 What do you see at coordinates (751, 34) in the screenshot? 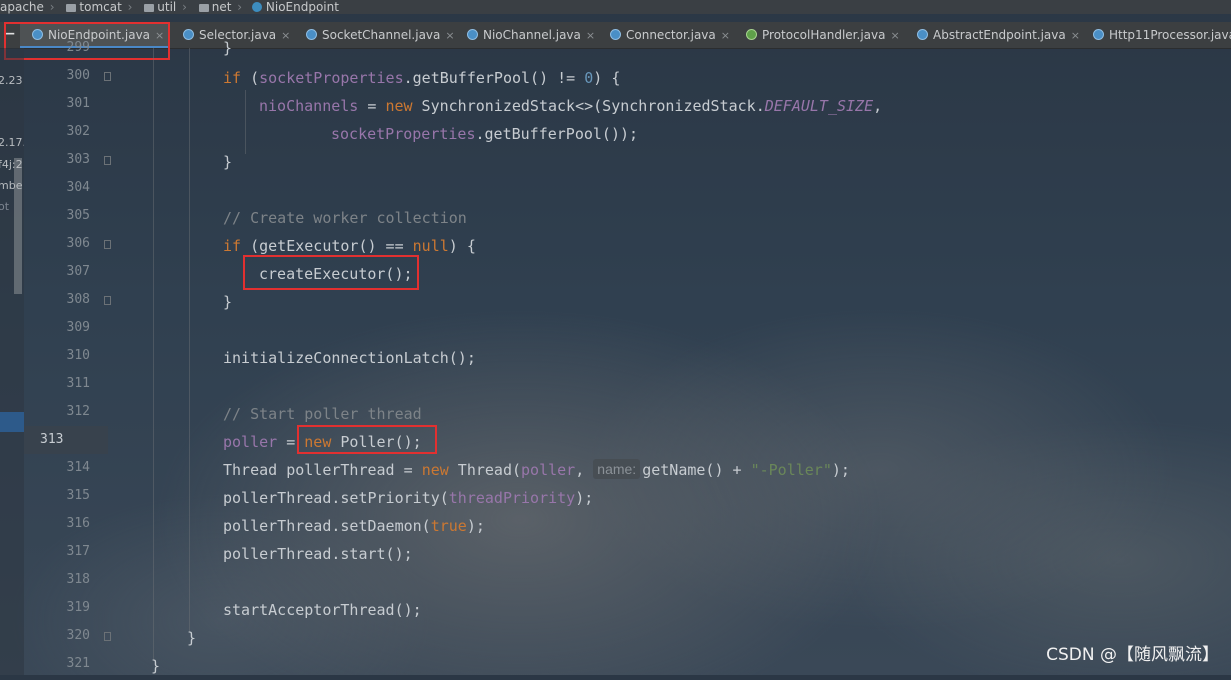
I see `interface-icon` at bounding box center [751, 34].